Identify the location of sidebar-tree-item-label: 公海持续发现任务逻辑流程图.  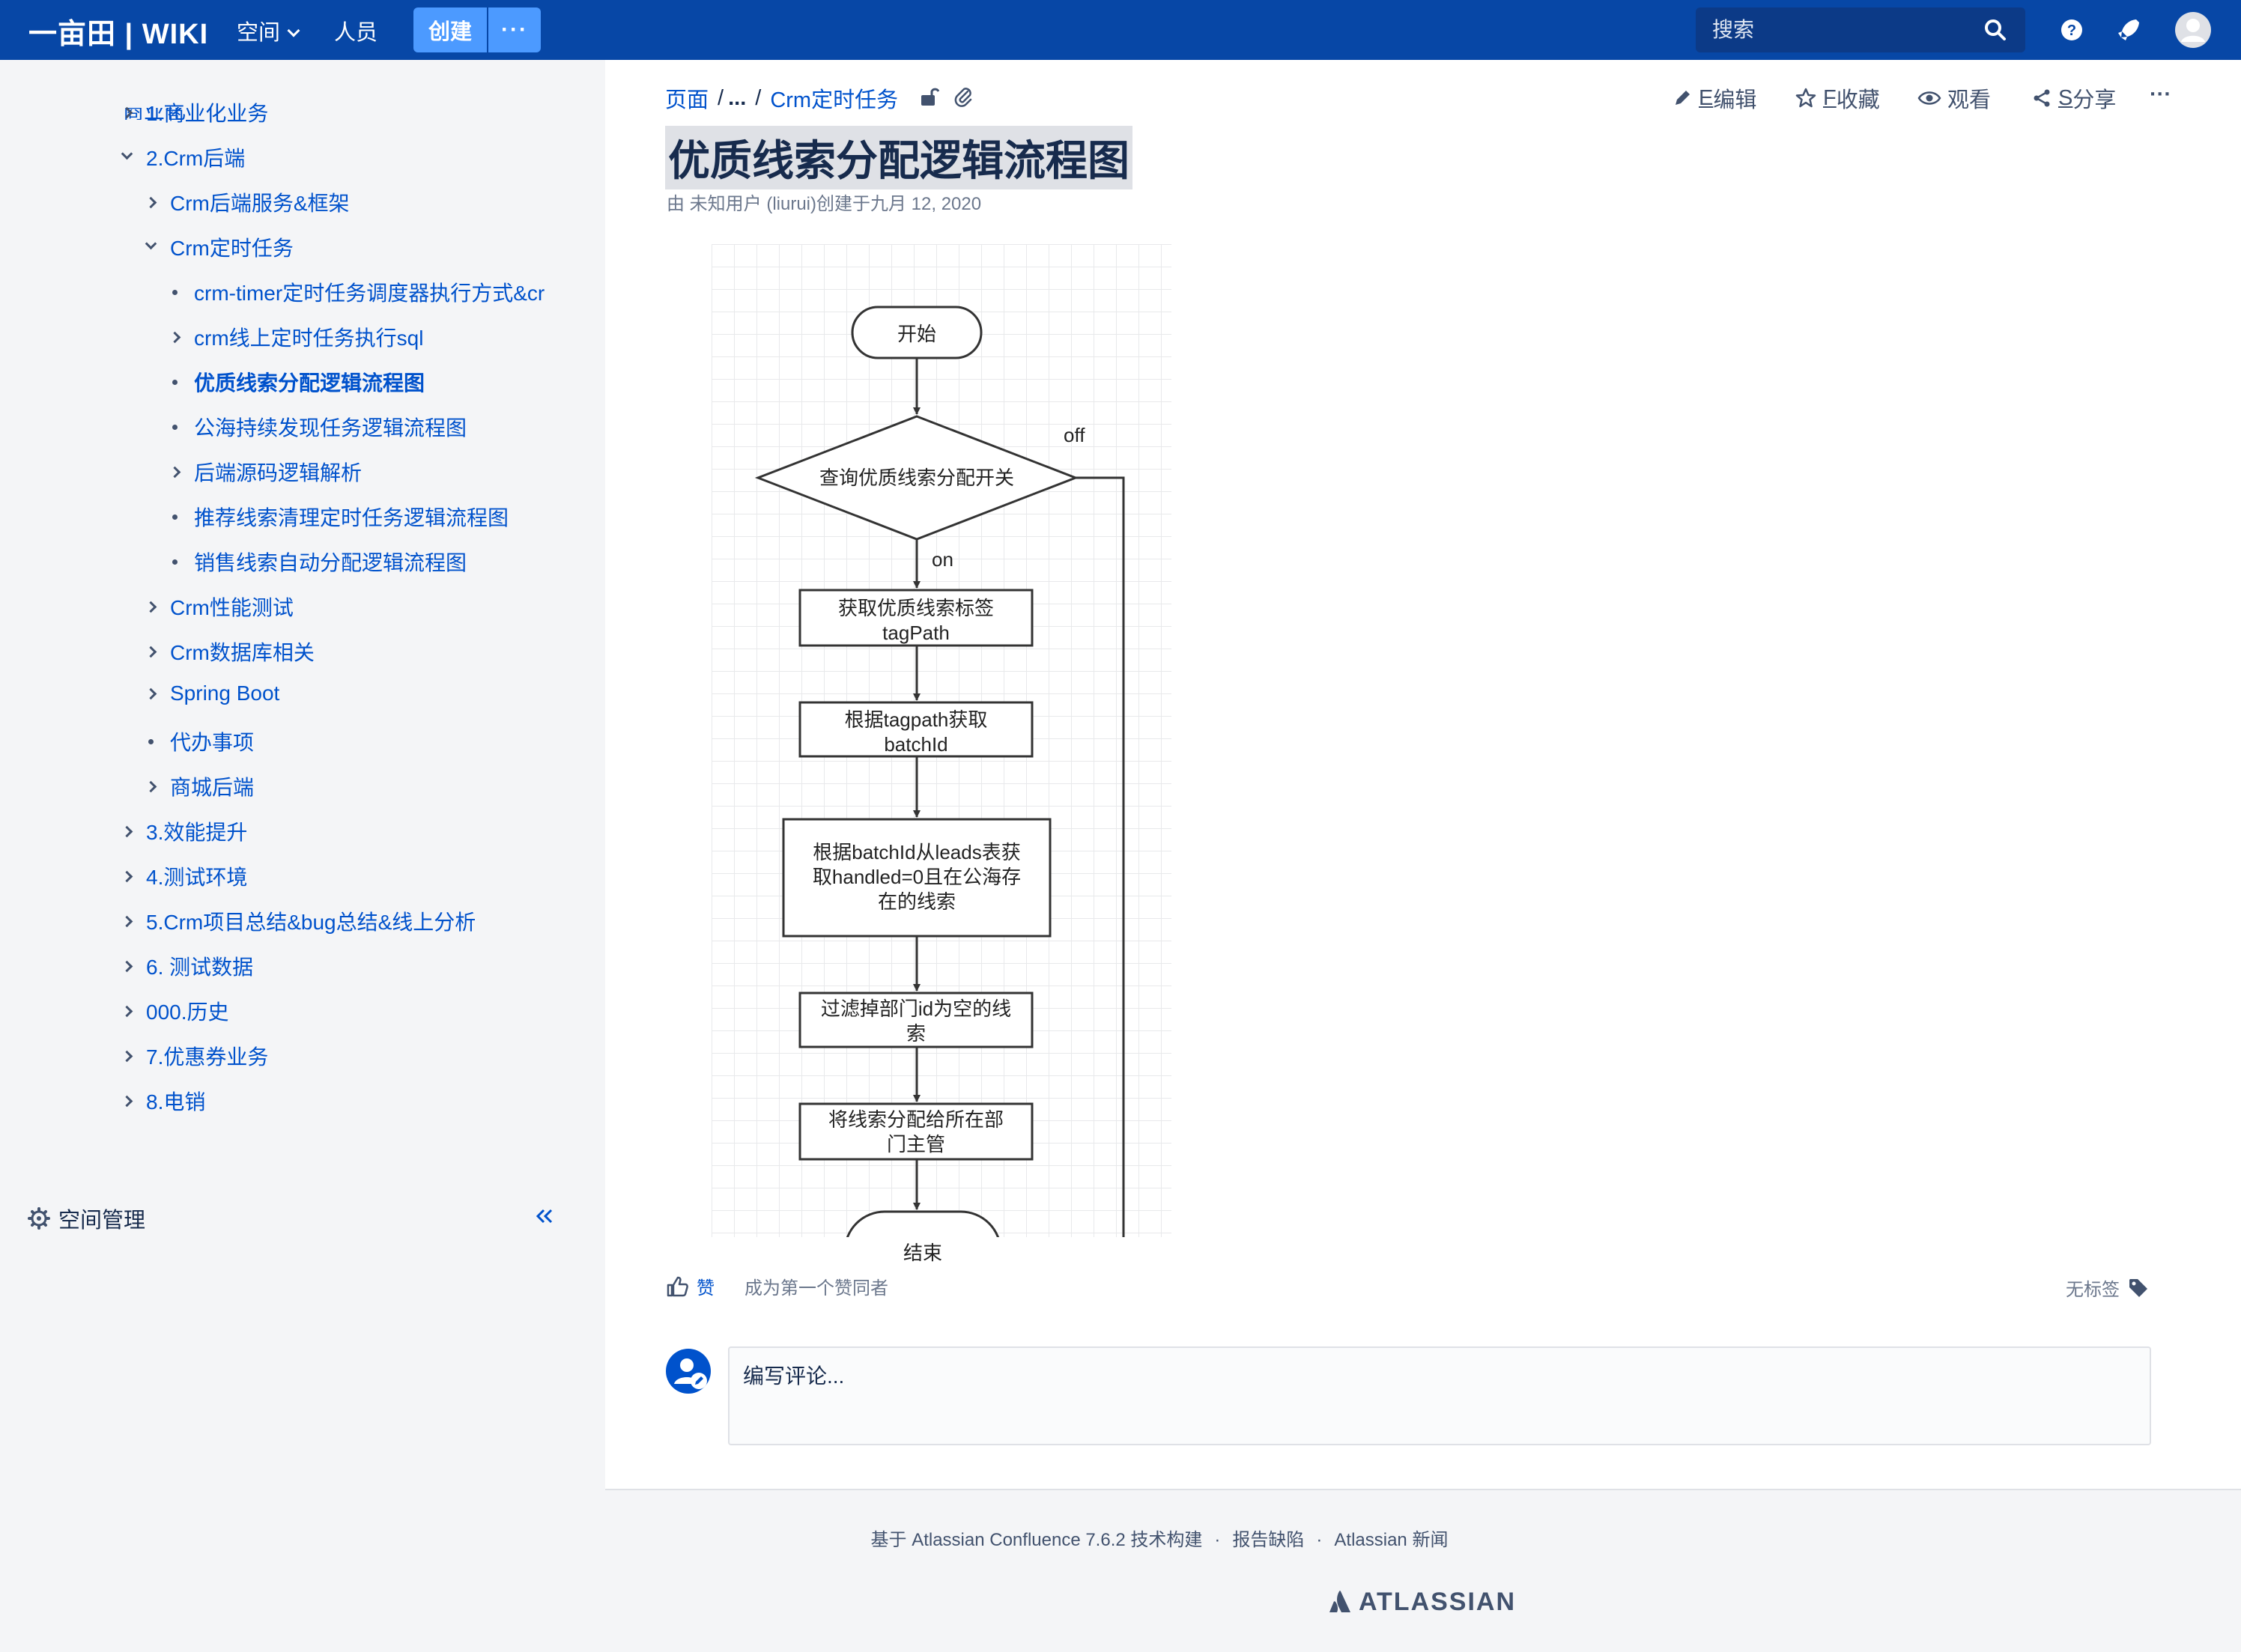
(330, 428).